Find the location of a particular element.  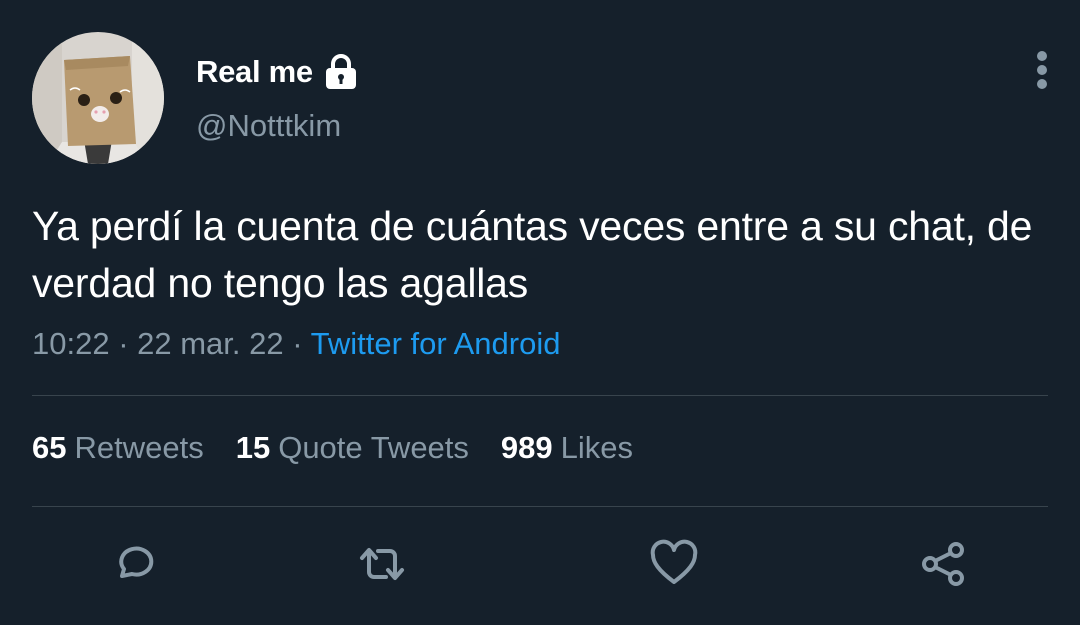

share-button is located at coordinates (944, 564).